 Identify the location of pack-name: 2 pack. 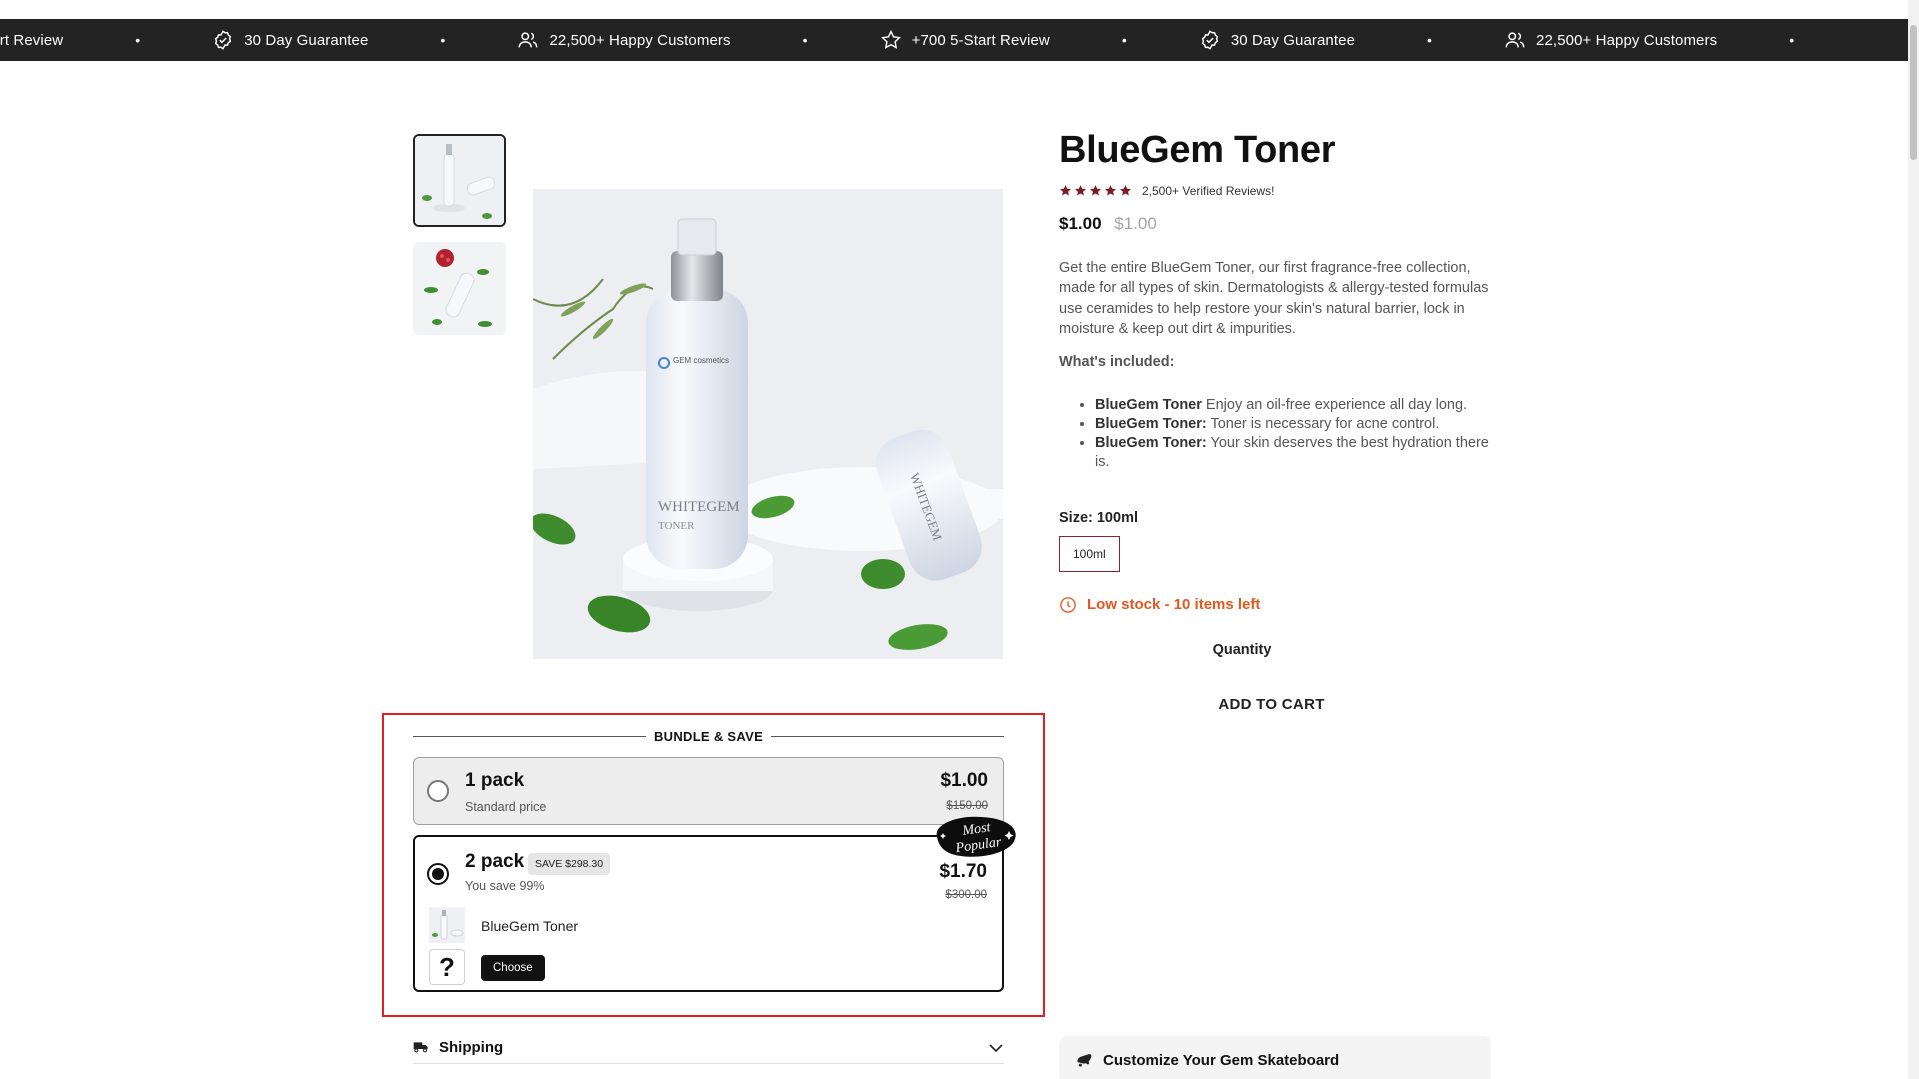
(495, 861).